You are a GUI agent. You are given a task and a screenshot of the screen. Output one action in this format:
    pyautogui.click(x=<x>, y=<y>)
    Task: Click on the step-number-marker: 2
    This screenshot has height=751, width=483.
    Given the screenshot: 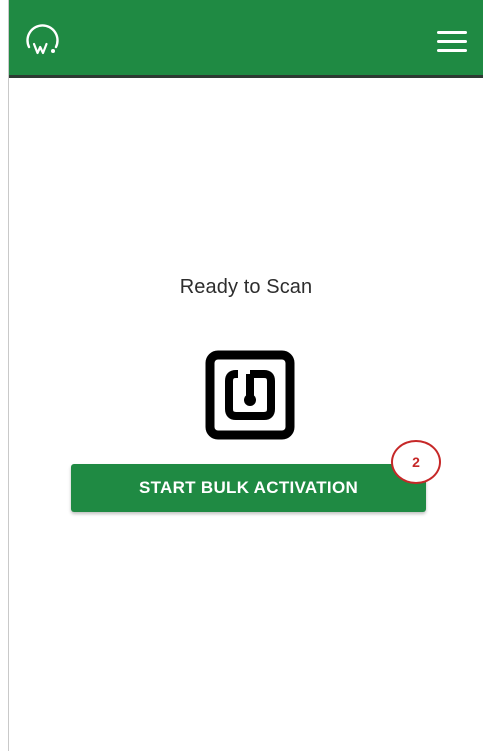 What is the action you would take?
    pyautogui.click(x=416, y=462)
    